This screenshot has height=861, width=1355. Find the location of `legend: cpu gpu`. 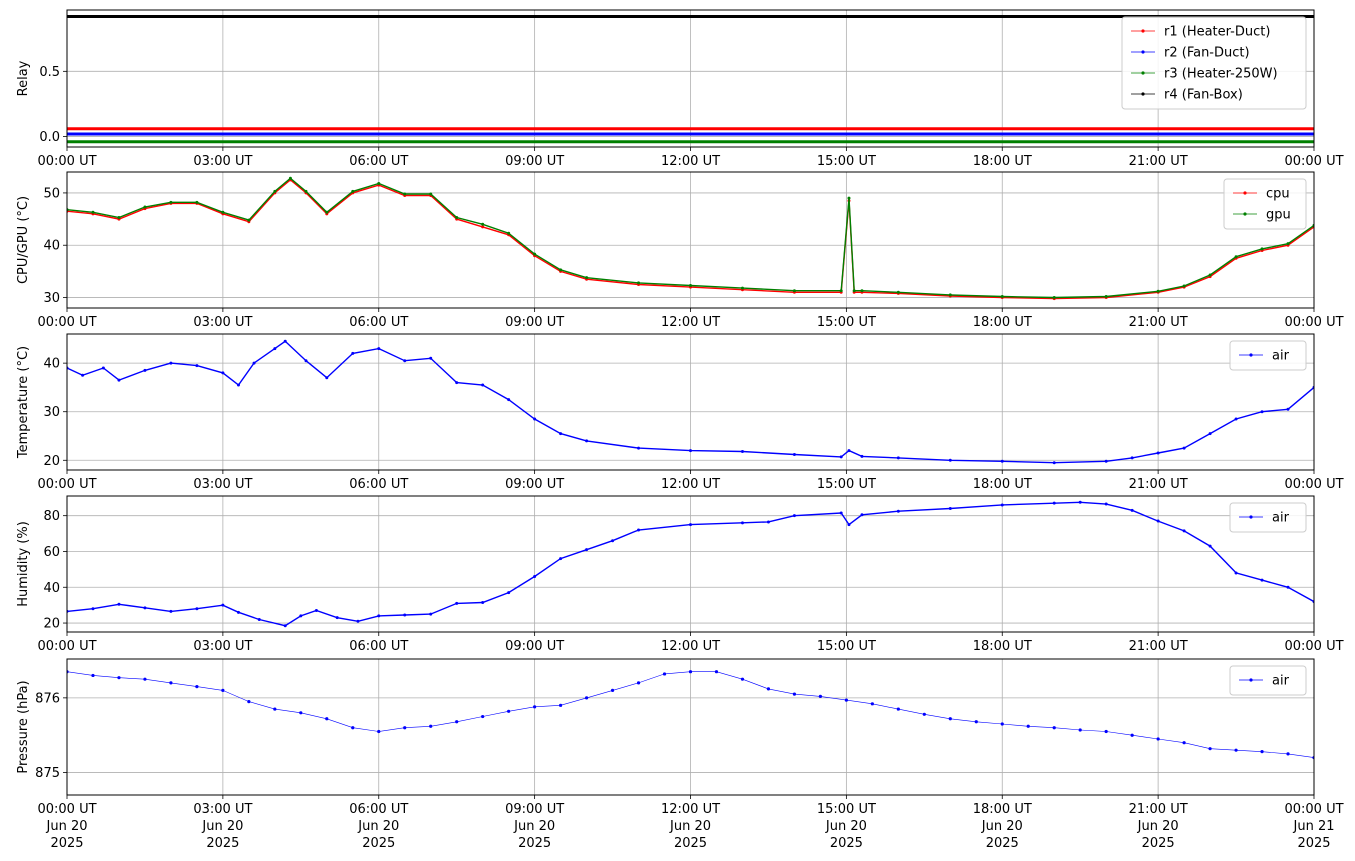

legend: cpu gpu is located at coordinates (1265, 204).